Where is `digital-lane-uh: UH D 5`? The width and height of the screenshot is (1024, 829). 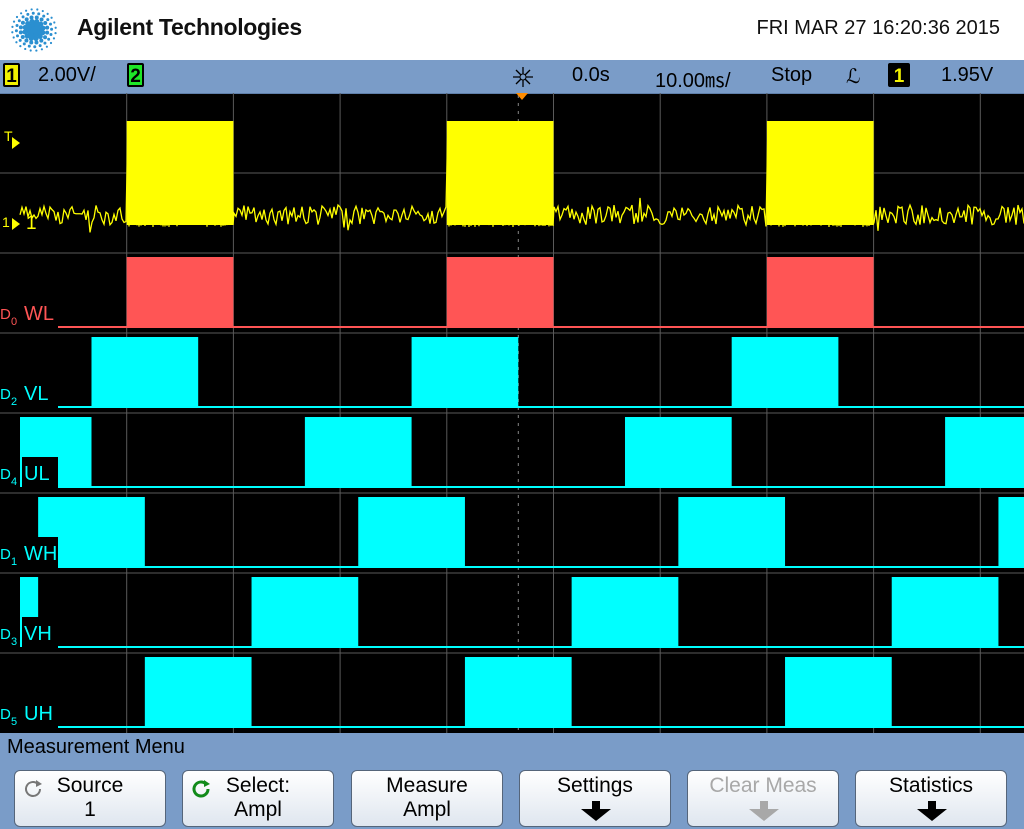 digital-lane-uh: UH D 5 is located at coordinates (512, 692).